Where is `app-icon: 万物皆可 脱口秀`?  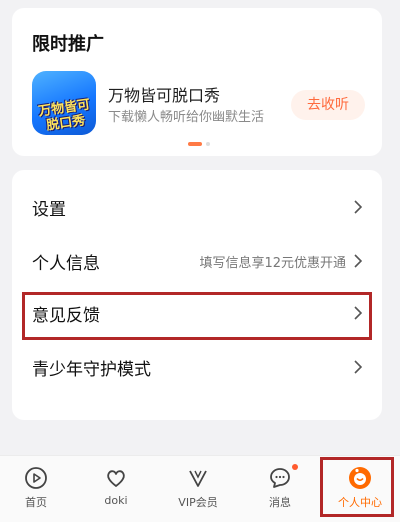 app-icon: 万物皆可 脱口秀 is located at coordinates (64, 103).